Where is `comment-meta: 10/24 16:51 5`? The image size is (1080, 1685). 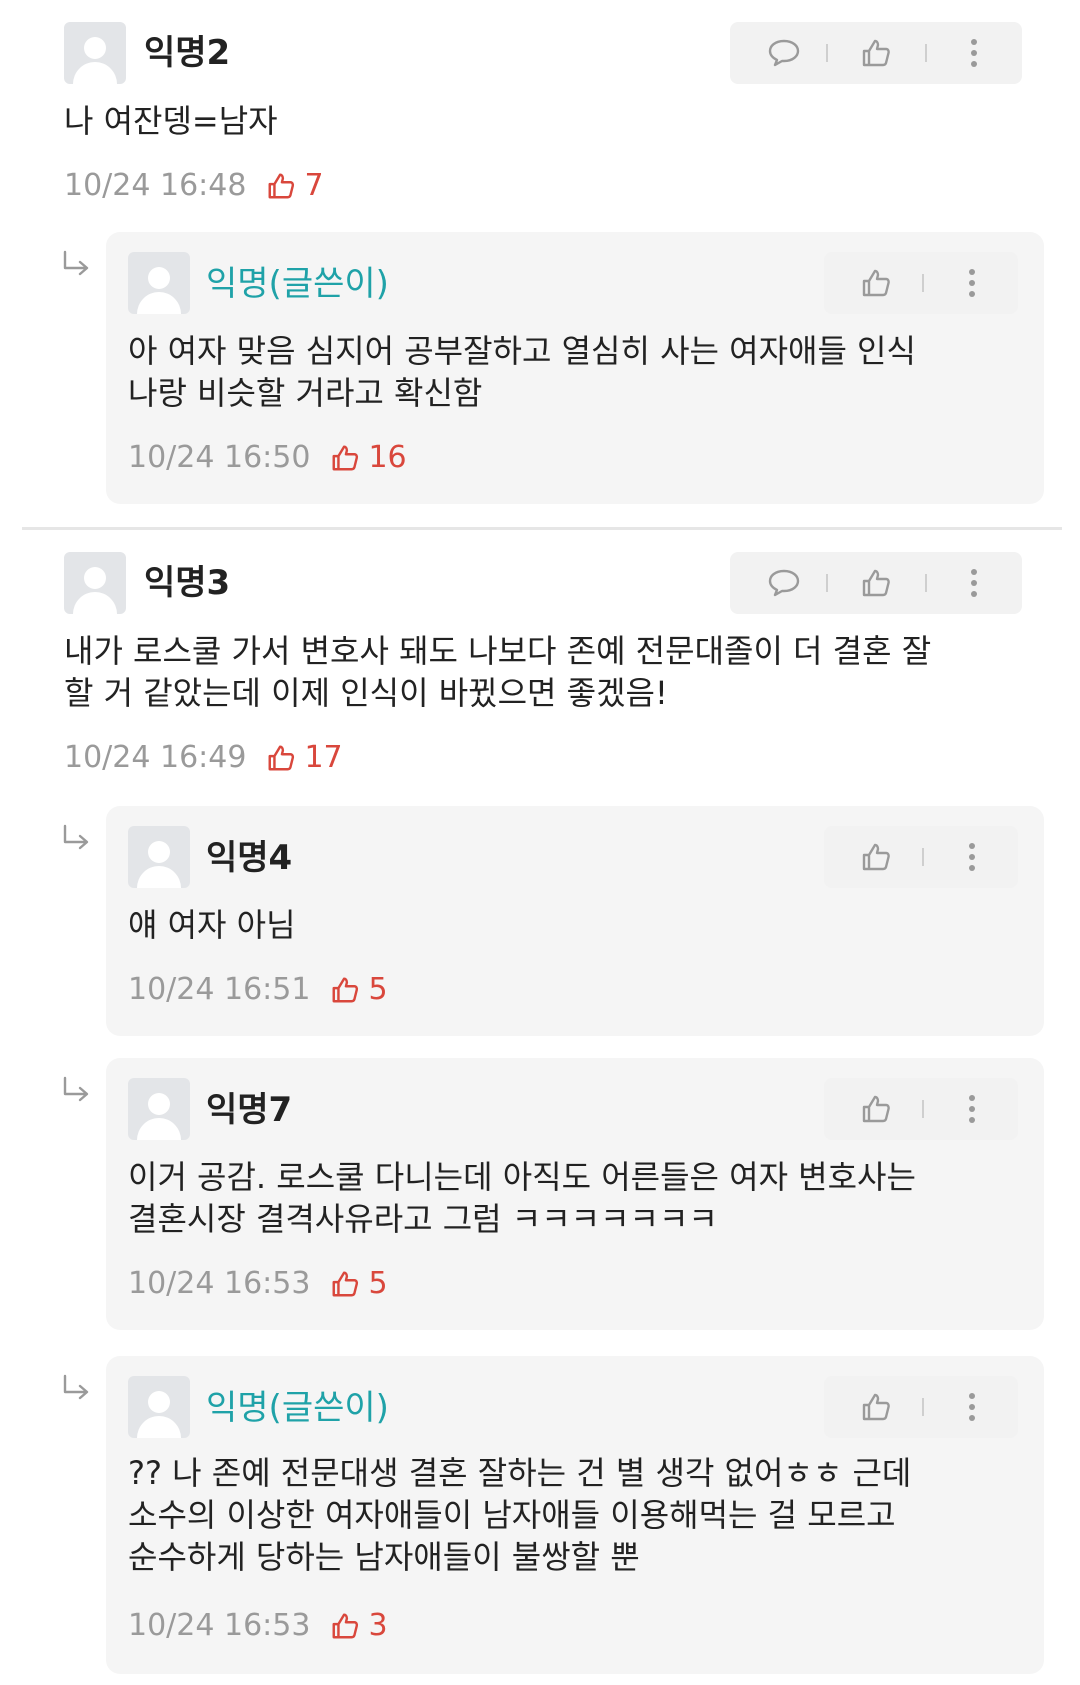
comment-meta: 10/24 16:51 5 is located at coordinates (258, 990).